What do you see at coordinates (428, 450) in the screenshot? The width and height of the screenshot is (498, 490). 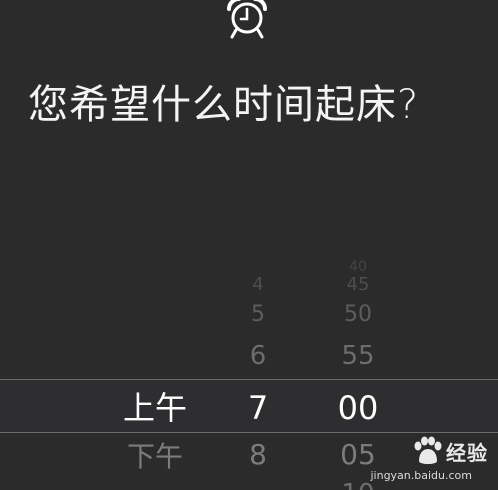 I see `baidu-paw-logo` at bounding box center [428, 450].